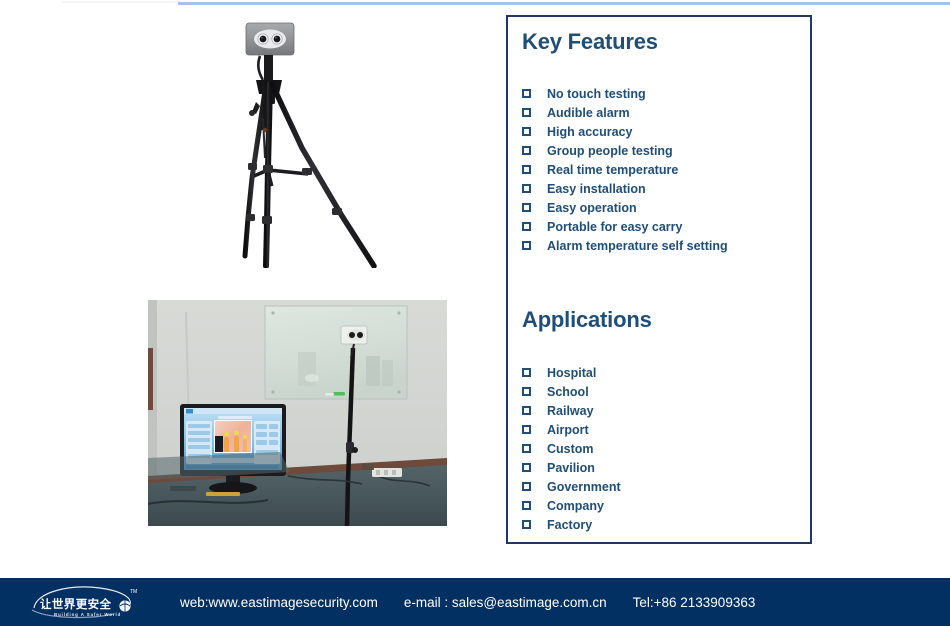 The image size is (950, 626). I want to click on company-logo: 让世界更安全 TM Building A Safer World, so click(86, 602).